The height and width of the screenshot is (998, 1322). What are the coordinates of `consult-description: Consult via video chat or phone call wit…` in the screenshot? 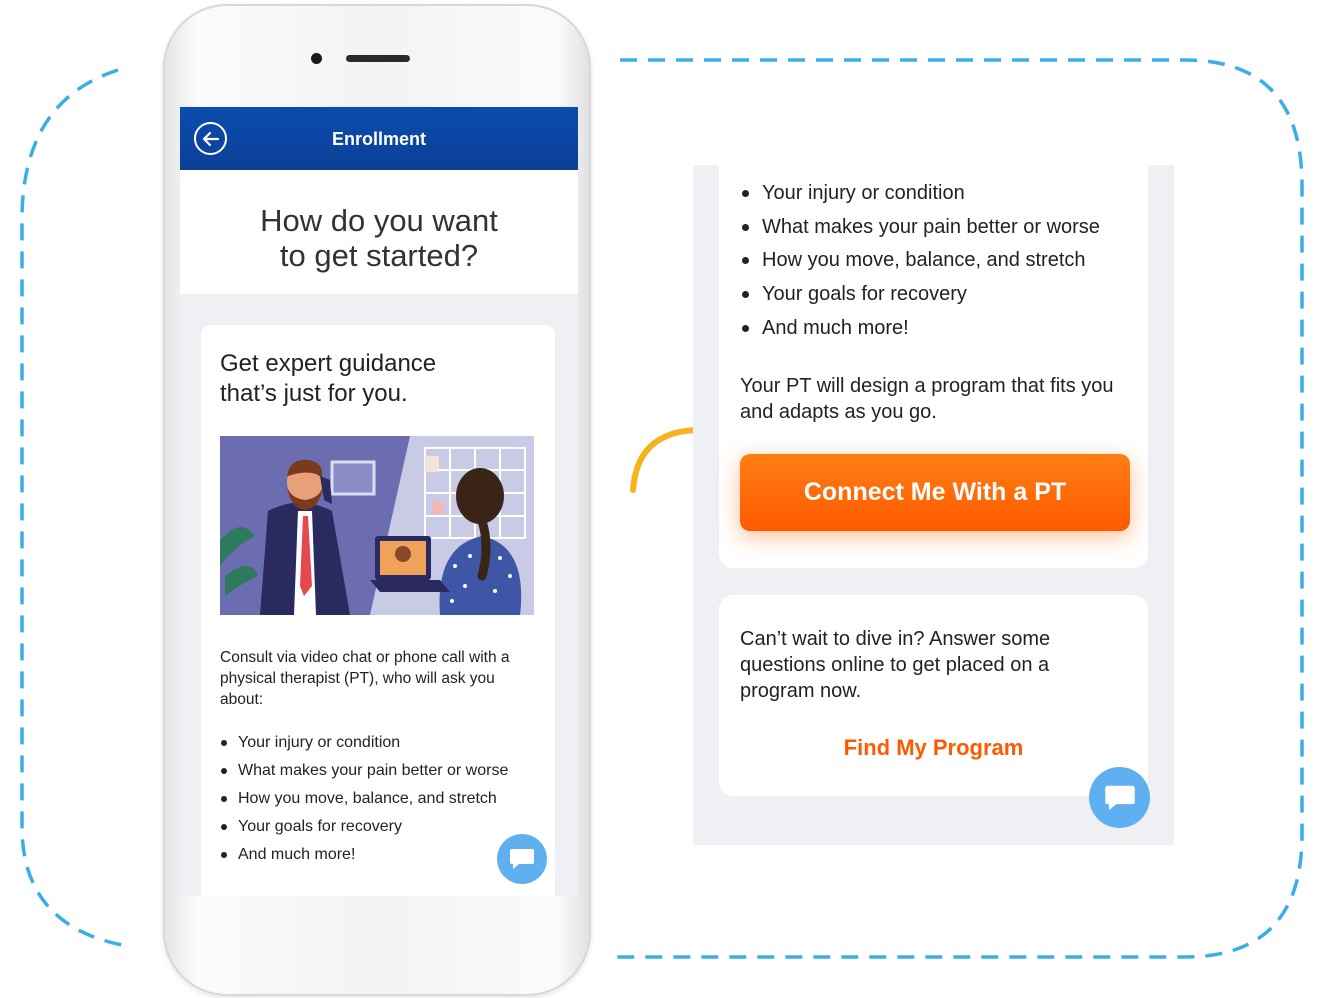 It's located at (365, 678).